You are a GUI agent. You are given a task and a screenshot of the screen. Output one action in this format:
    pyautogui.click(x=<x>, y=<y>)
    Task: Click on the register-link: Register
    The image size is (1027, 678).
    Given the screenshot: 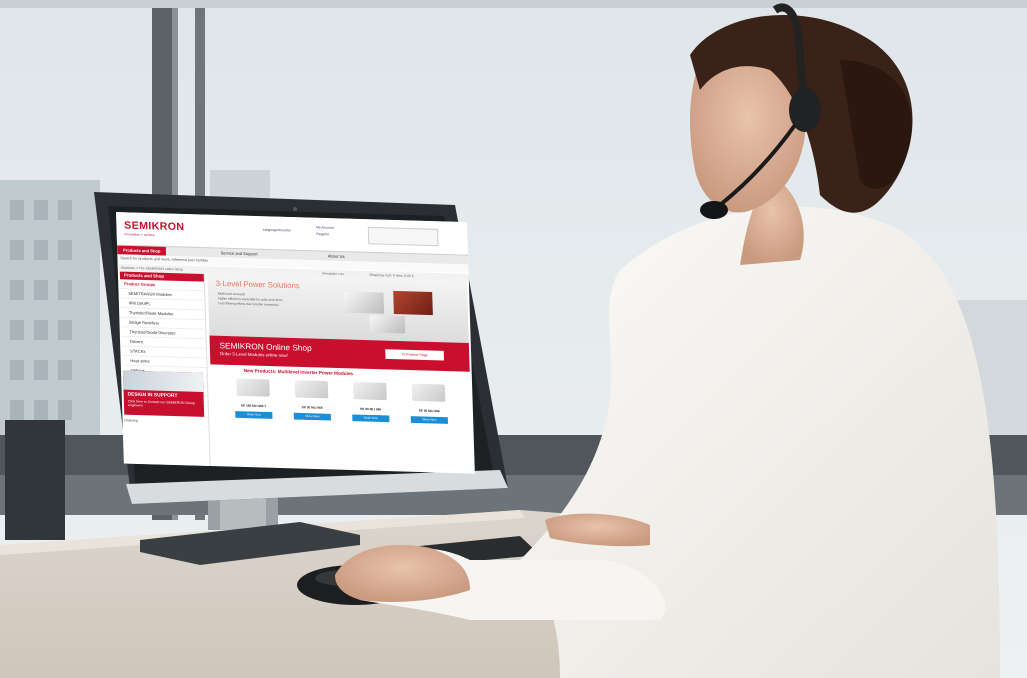 What is the action you would take?
    pyautogui.click(x=322, y=234)
    